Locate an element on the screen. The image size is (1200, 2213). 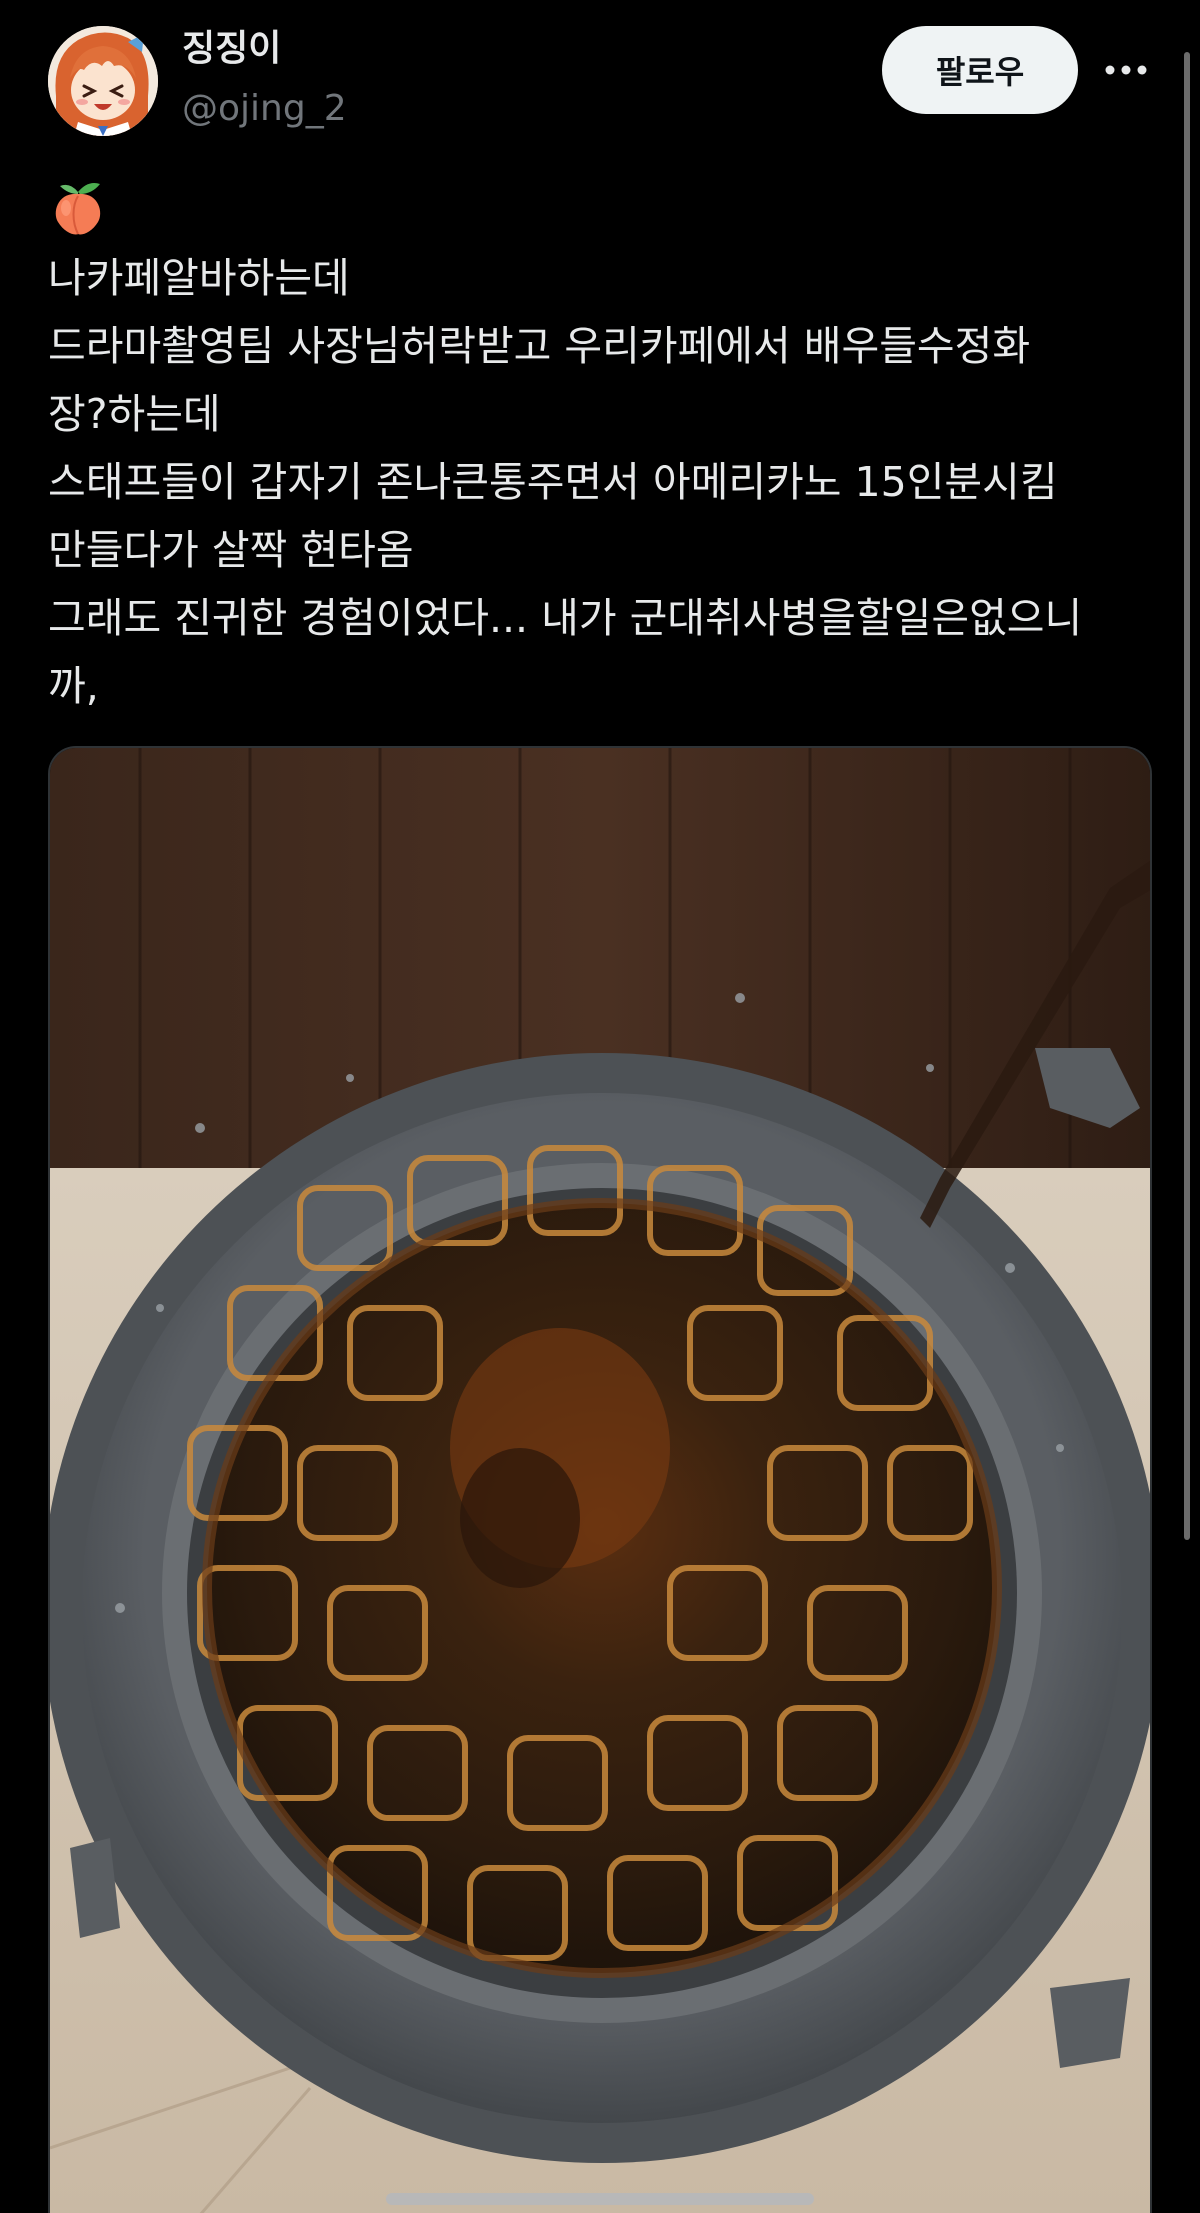
tweet-line: 스태프들이 갑자기 존나큰통주면서 아메리카노 15인분시킴 is located at coordinates (553, 482).